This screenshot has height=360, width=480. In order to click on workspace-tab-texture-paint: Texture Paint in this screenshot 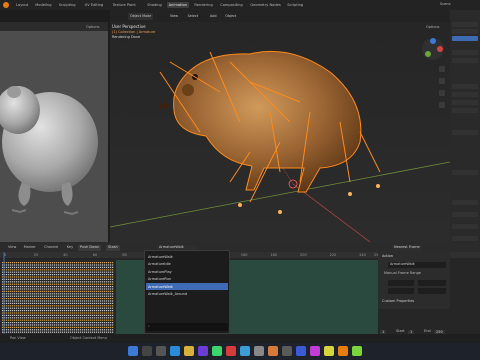, I will do `click(124, 5)`.